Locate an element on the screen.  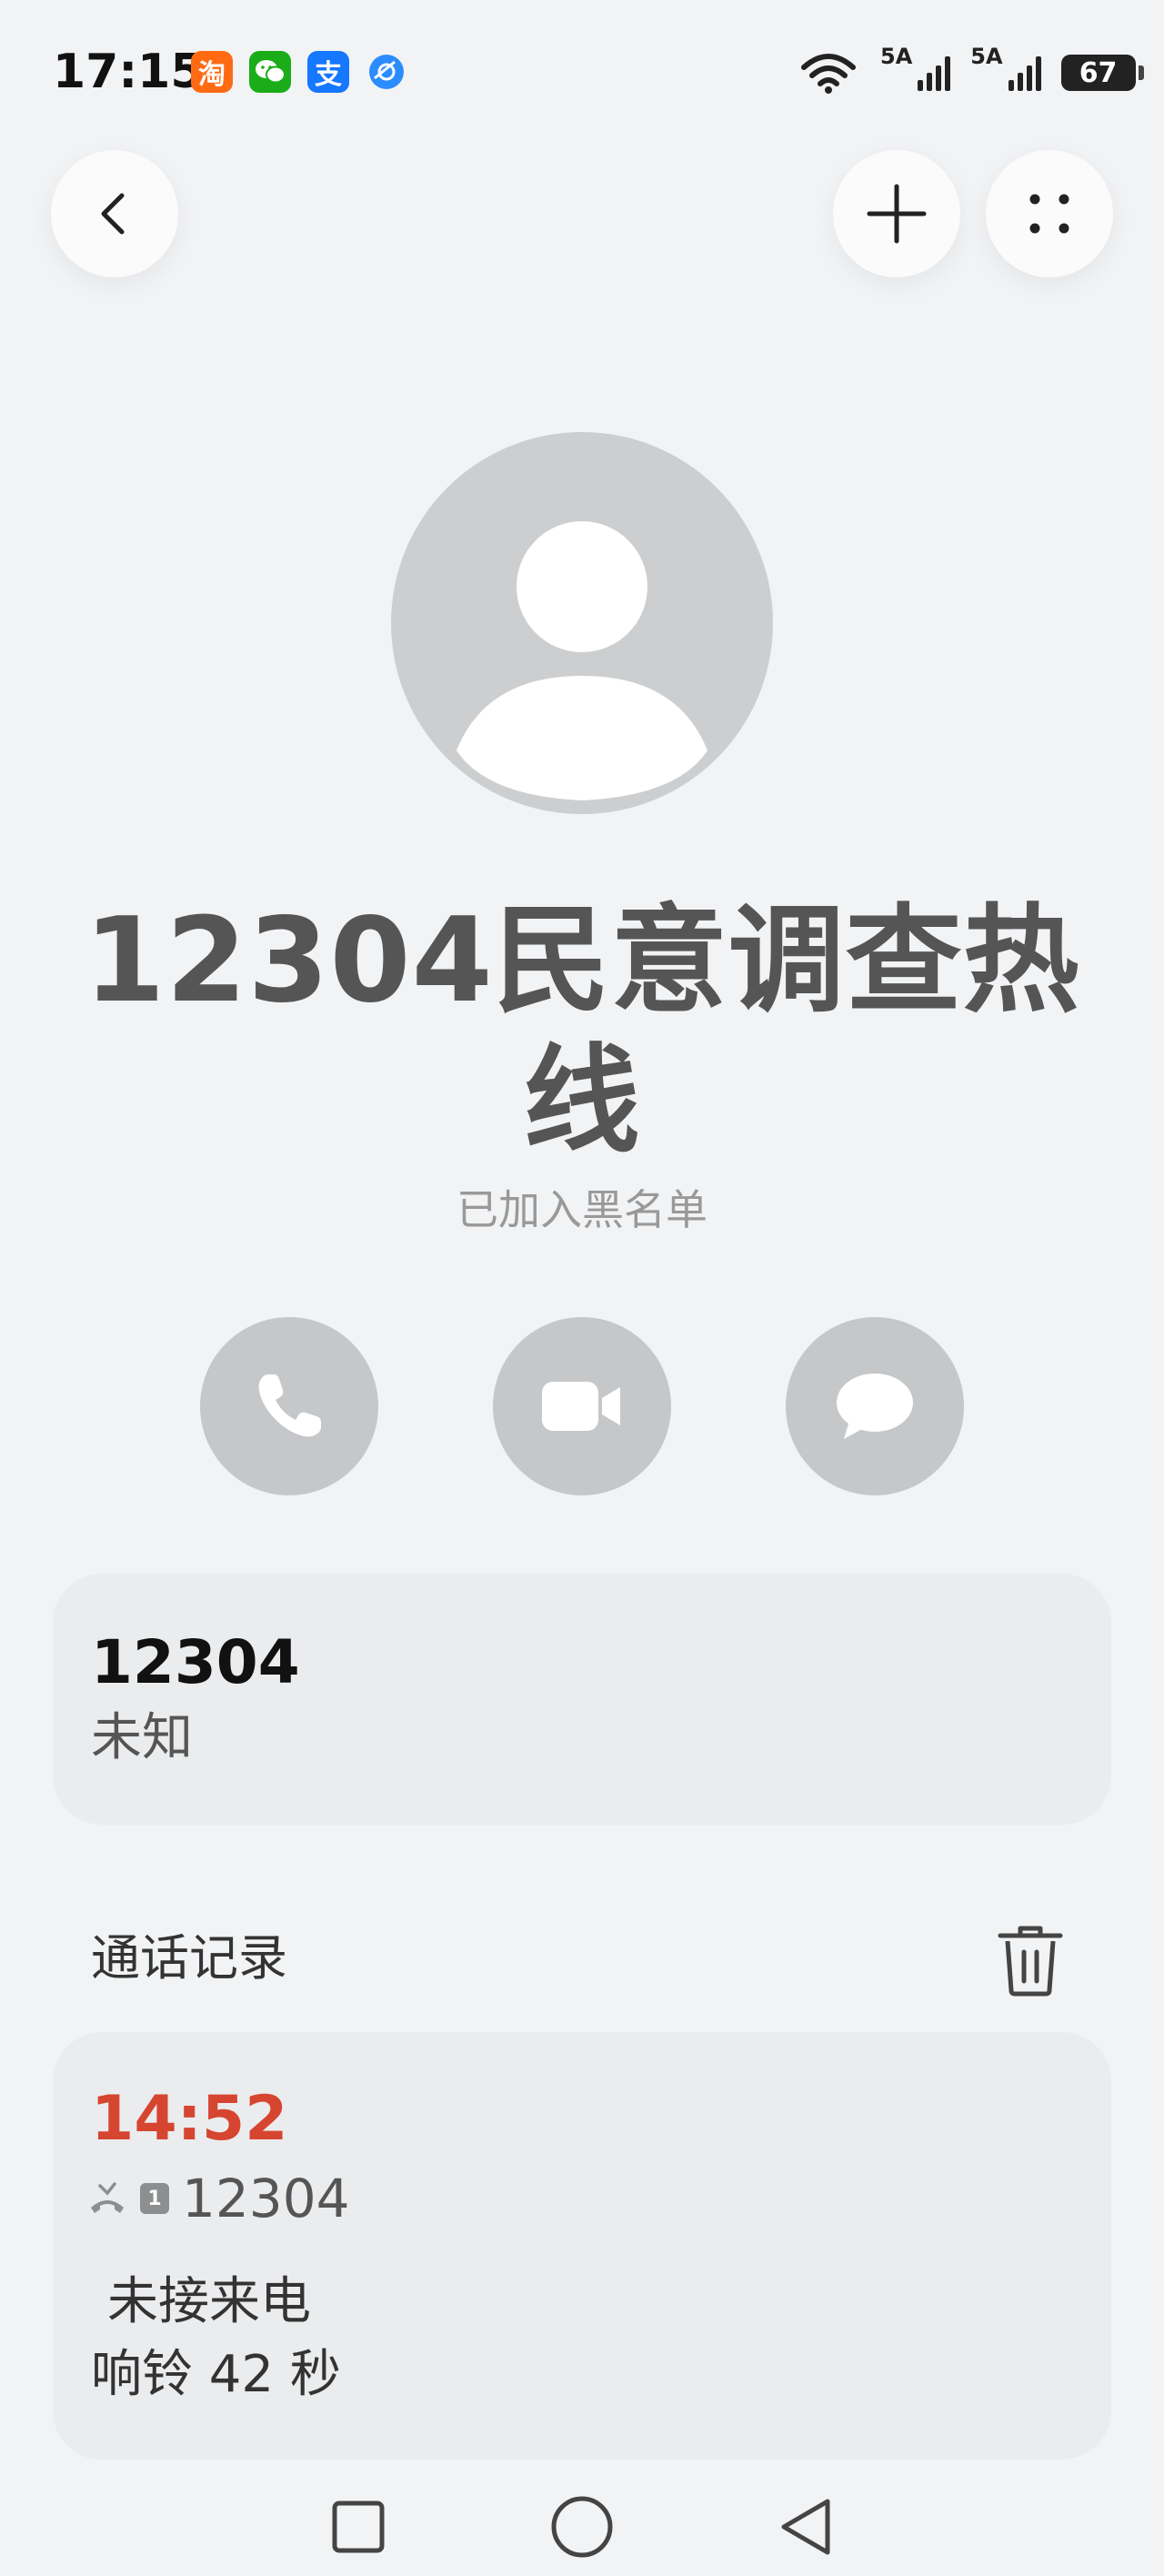
sim-1-icon: 1 is located at coordinates (155, 2198).